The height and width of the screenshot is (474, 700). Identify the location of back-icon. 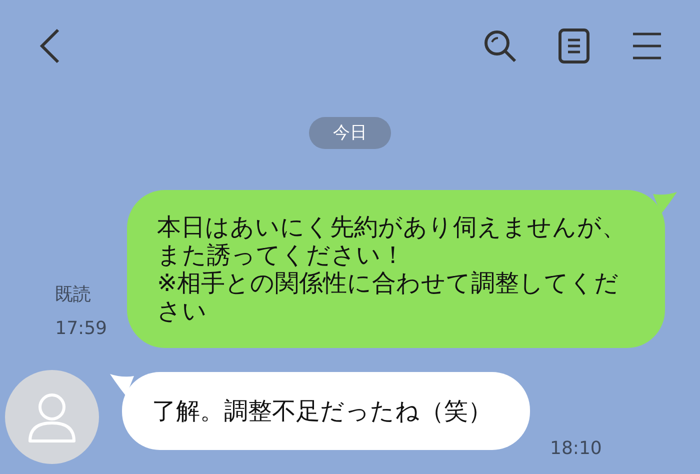
(50, 46).